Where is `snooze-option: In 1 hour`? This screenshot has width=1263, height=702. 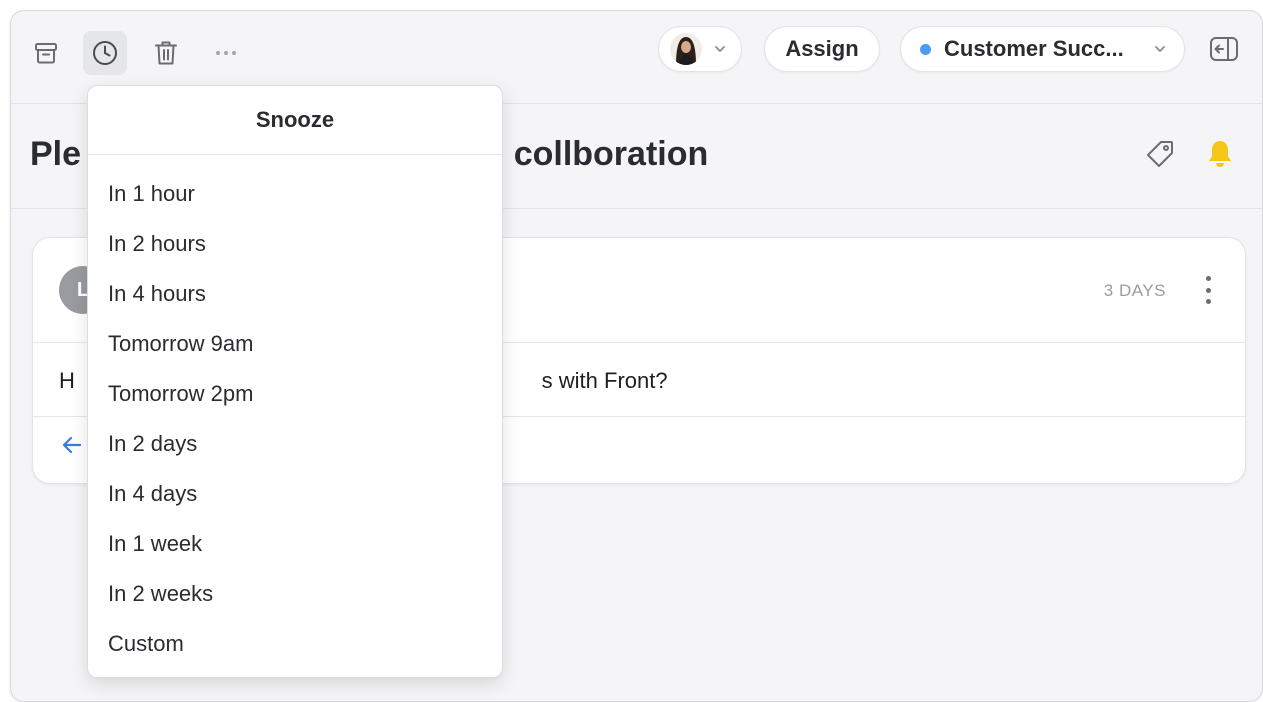 snooze-option: In 1 hour is located at coordinates (295, 194).